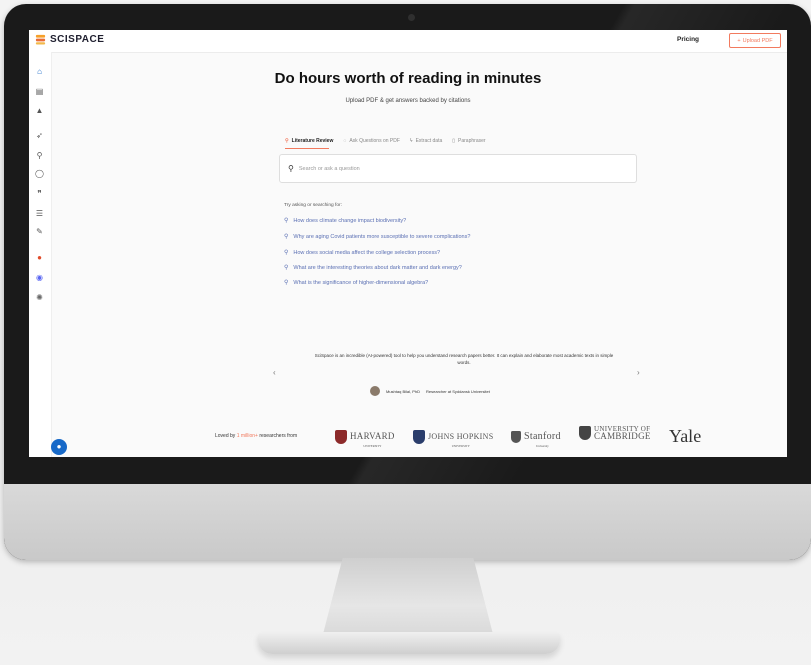 The width and height of the screenshot is (811, 665). What do you see at coordinates (39, 135) in the screenshot?
I see `rocket-icon: ➶` at bounding box center [39, 135].